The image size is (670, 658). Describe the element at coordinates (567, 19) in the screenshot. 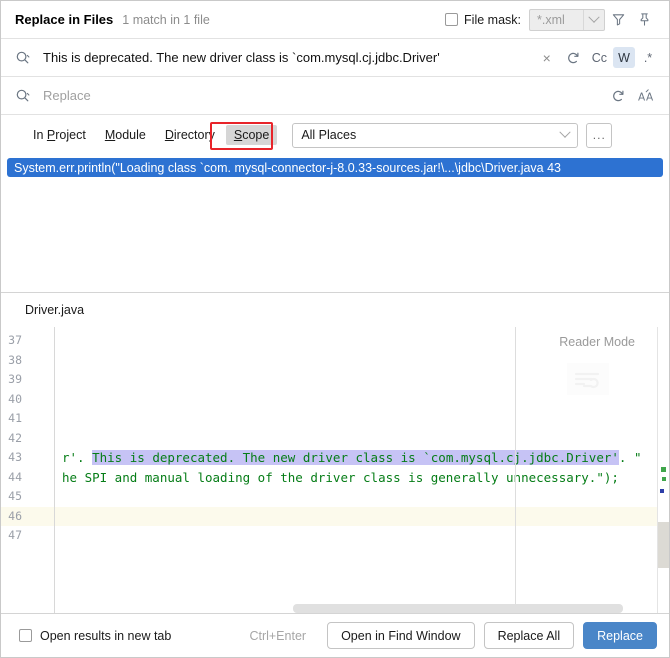

I see `file-mask-combo: *.xml` at that location.